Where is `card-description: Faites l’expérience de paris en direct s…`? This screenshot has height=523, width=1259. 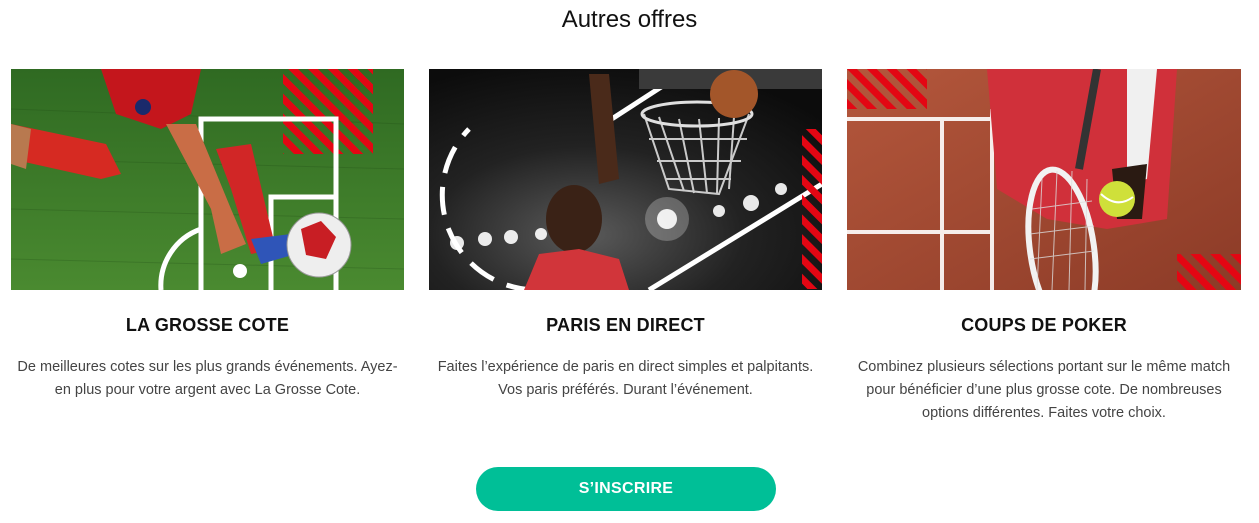 card-description: Faites l’expérience de paris en direct s… is located at coordinates (625, 378).